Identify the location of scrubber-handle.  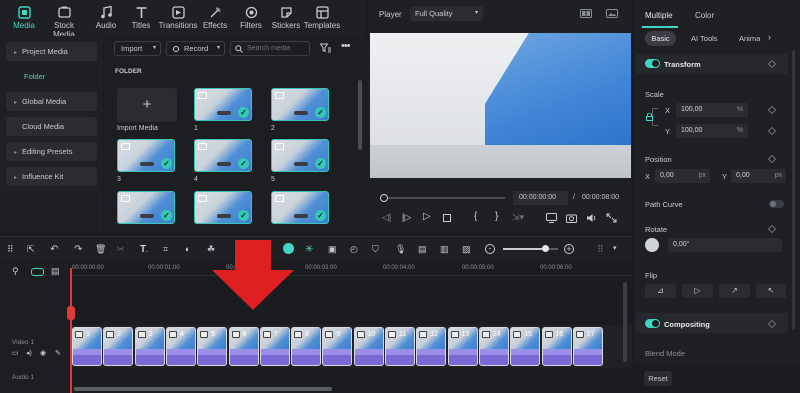
(384, 198).